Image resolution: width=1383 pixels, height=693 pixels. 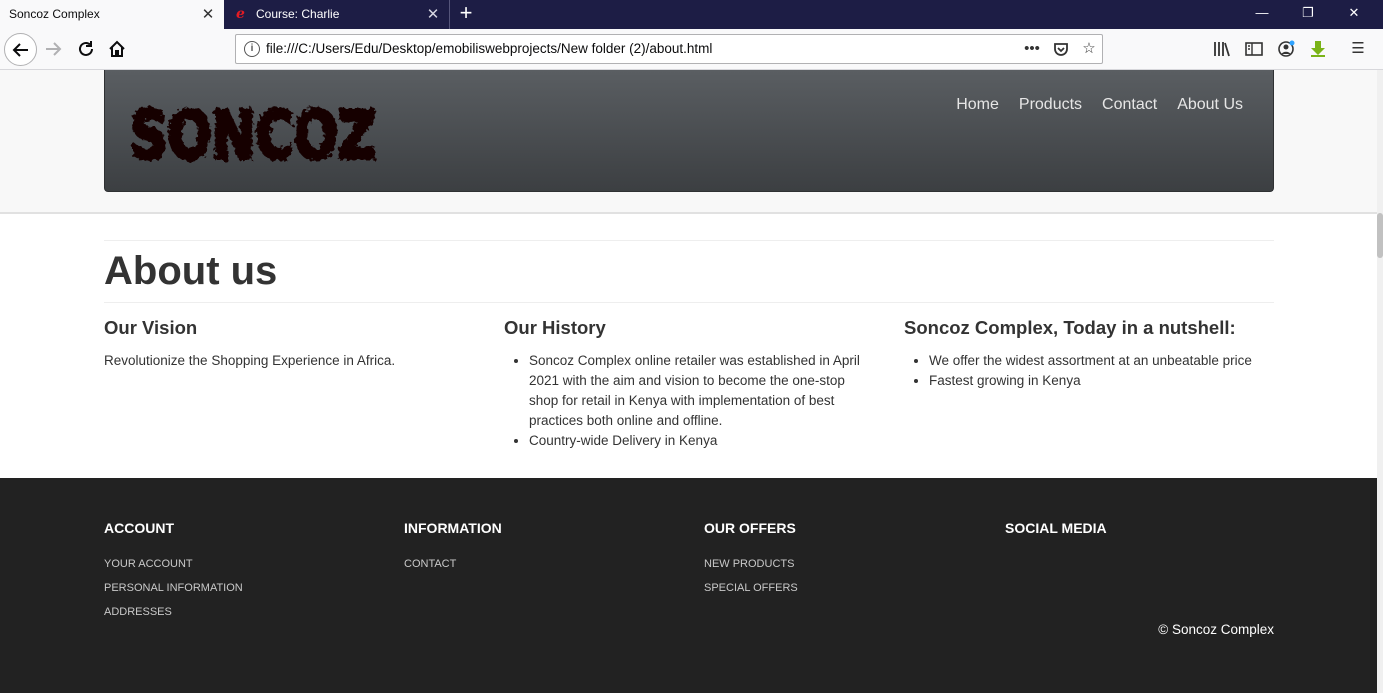 What do you see at coordinates (1061, 49) in the screenshot?
I see `pocket-icon` at bounding box center [1061, 49].